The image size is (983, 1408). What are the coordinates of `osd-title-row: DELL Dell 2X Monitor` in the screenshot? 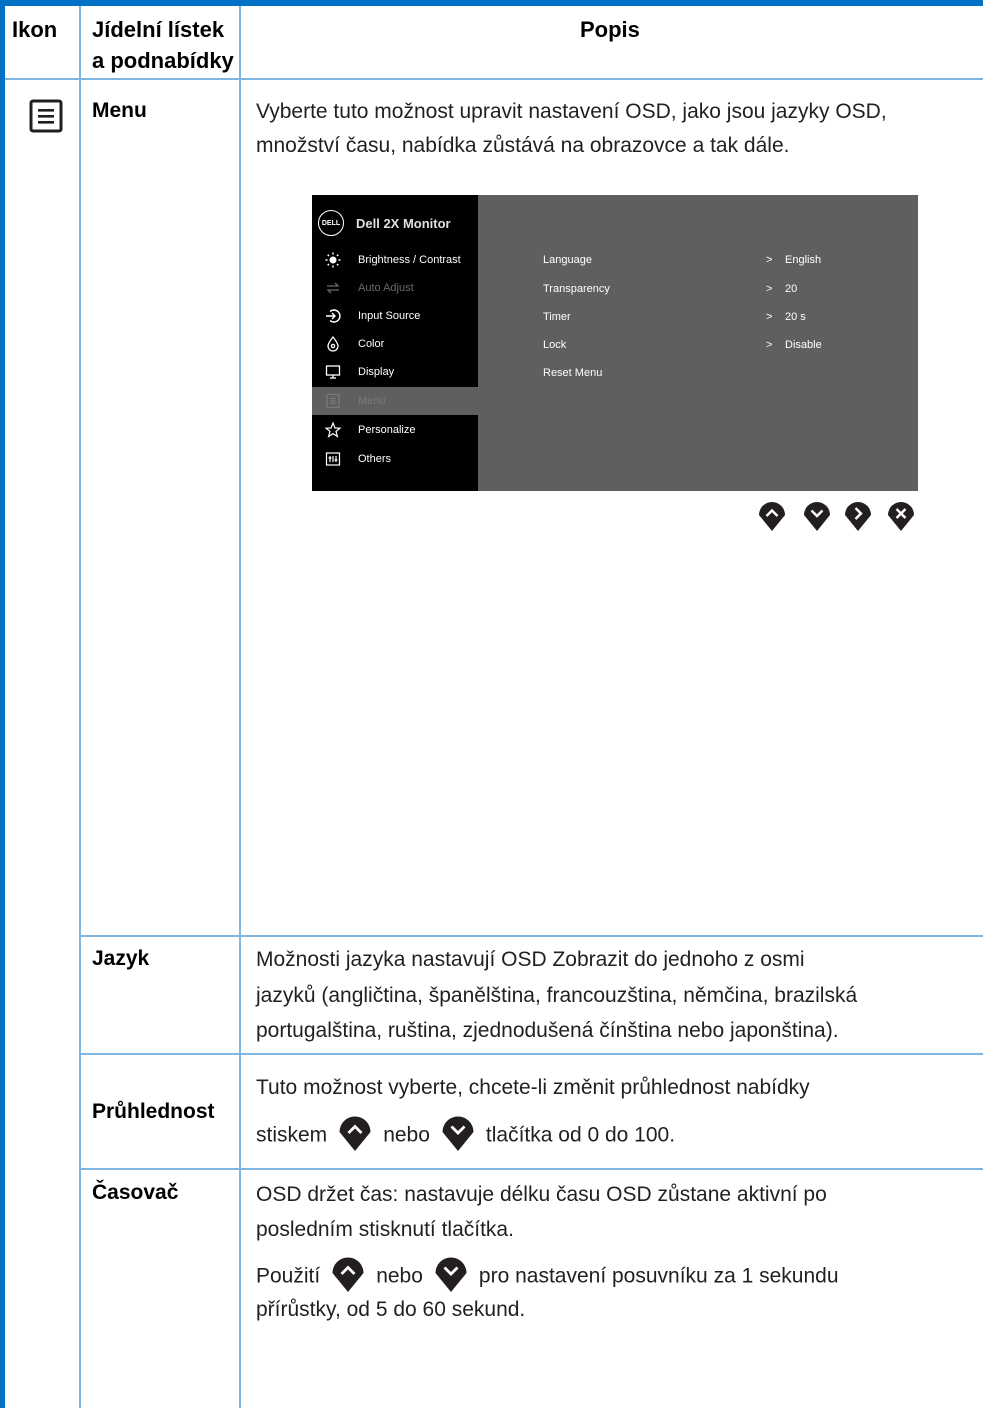 It's located at (384, 223).